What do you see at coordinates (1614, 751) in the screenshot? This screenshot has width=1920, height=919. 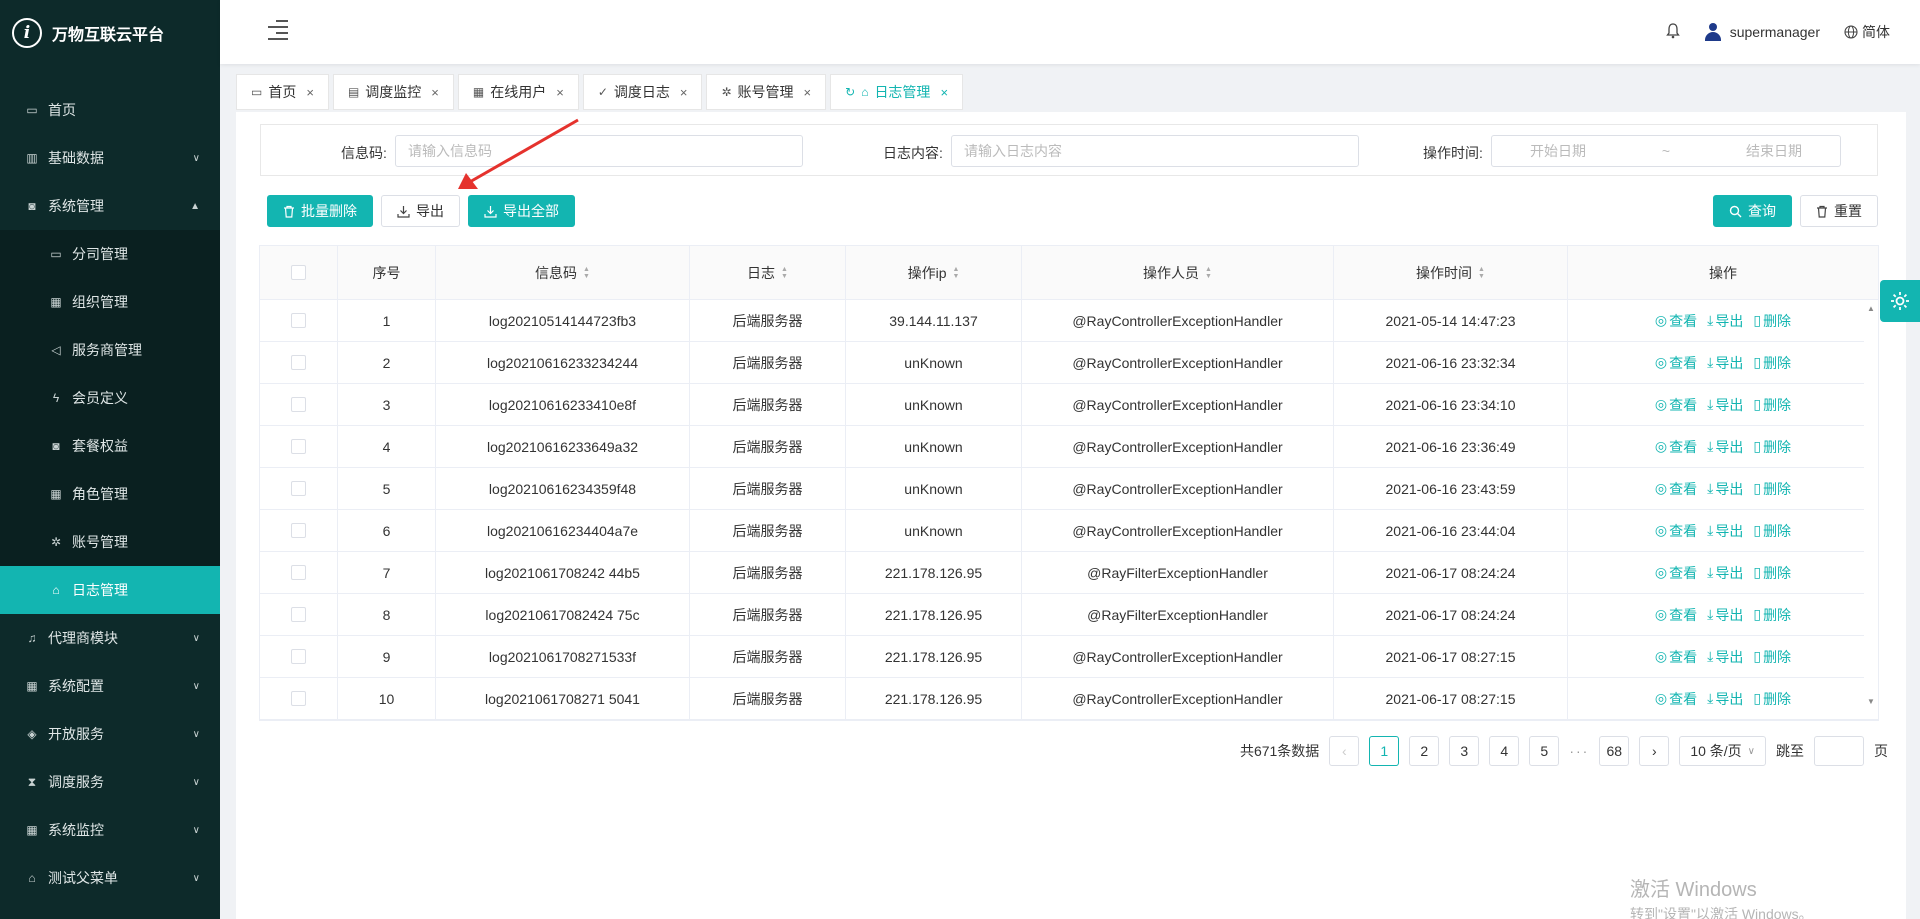 I see `page-last: 68` at bounding box center [1614, 751].